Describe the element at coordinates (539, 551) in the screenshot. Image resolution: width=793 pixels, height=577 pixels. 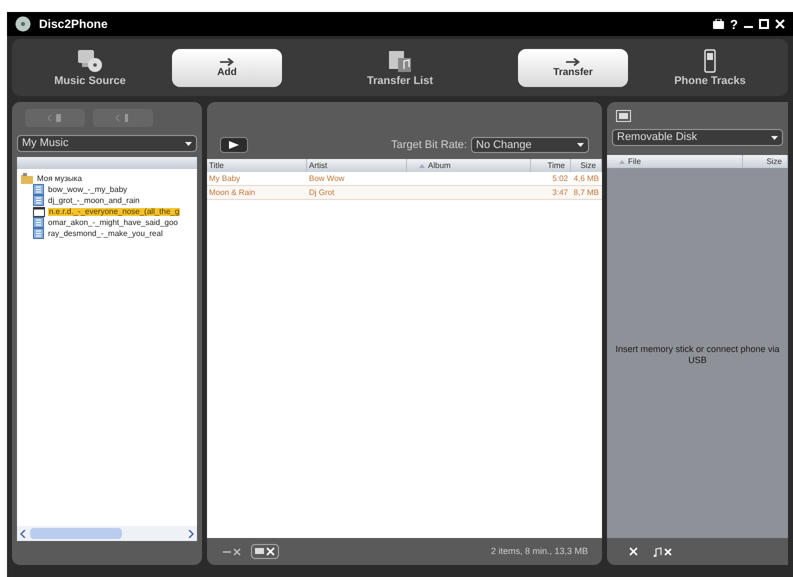
I see `status-text: 2 items, 8 min., 13,3 MB` at that location.